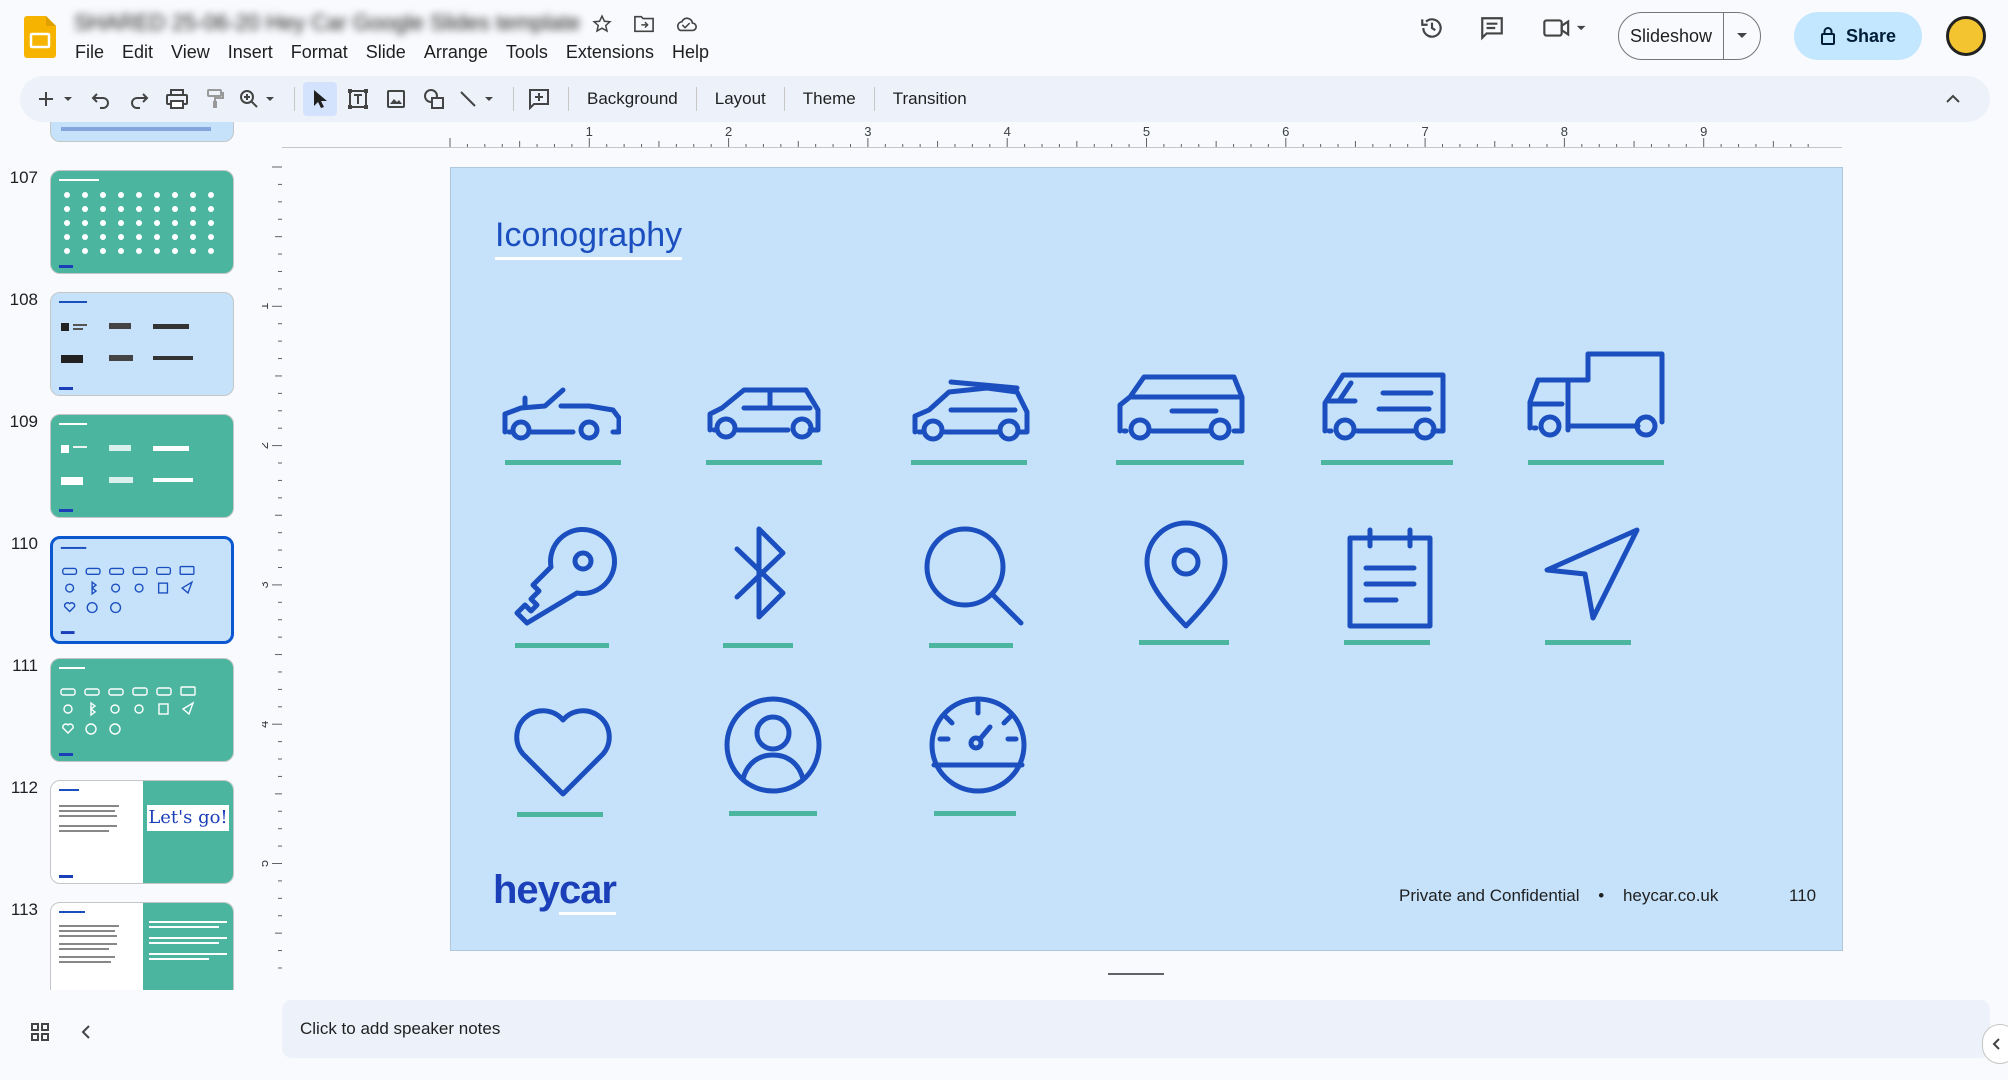 This screenshot has width=2008, height=1080. Describe the element at coordinates (1005, 99) in the screenshot. I see `toolbar: Background Layout Theme Transition` at that location.